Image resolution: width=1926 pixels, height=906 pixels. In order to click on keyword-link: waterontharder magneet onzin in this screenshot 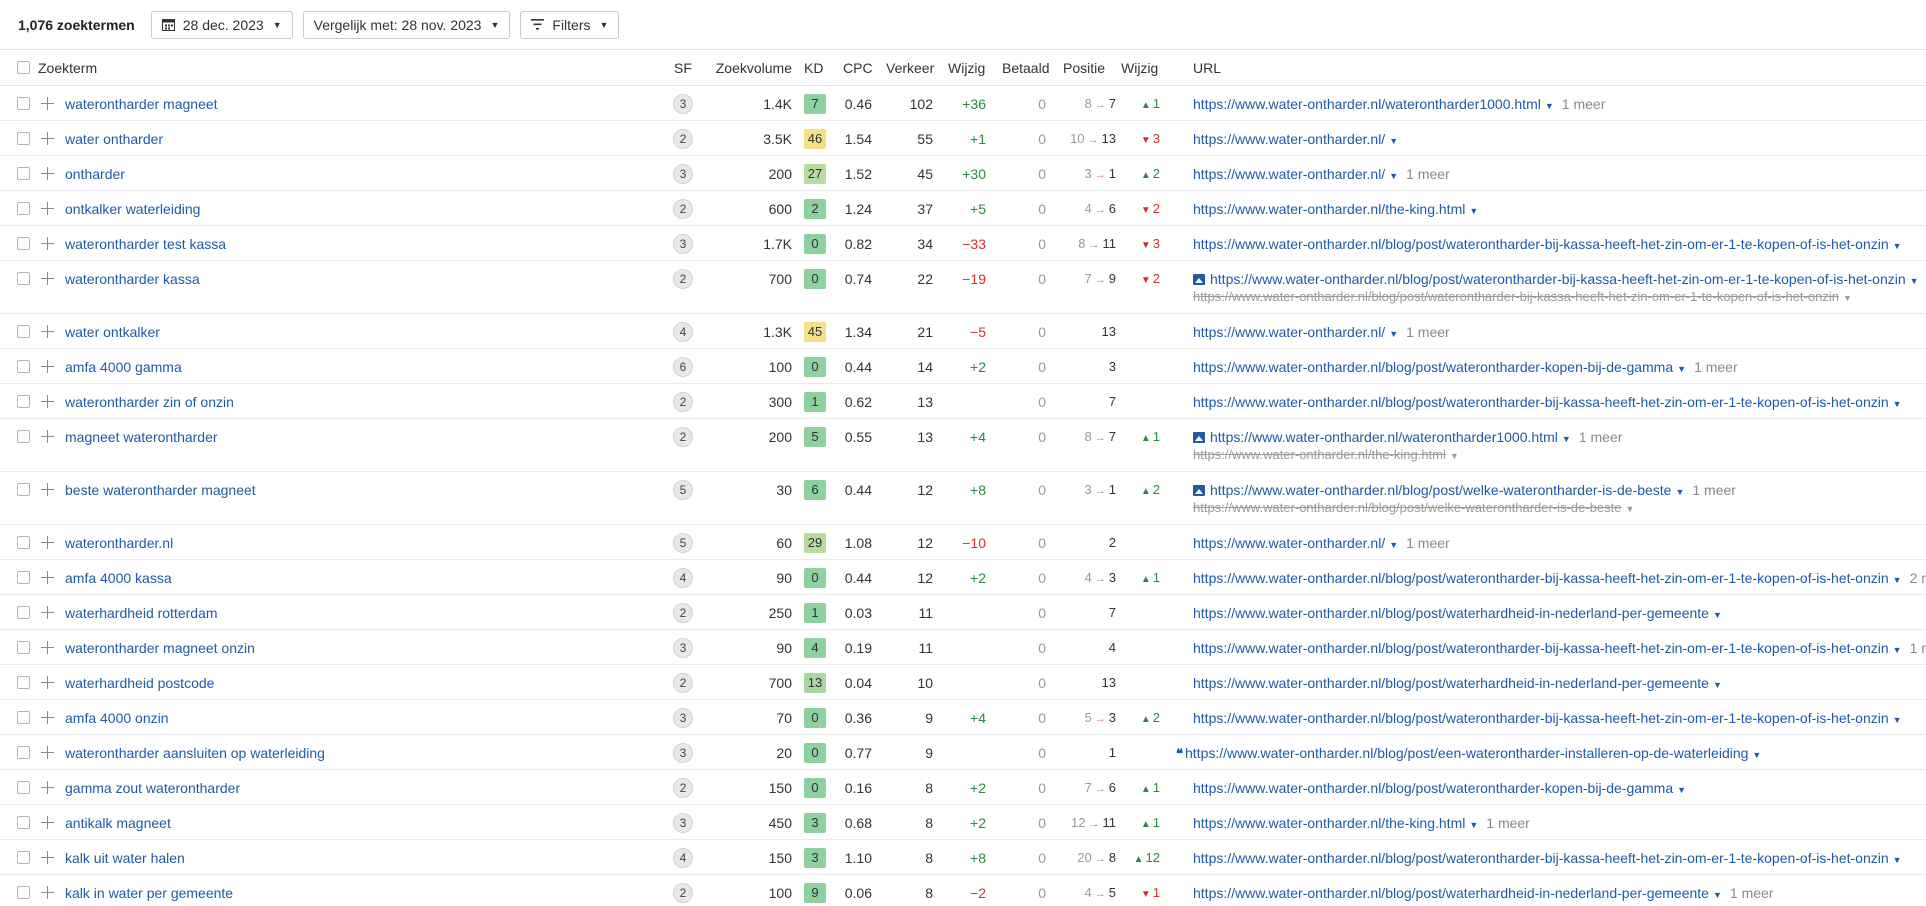, I will do `click(160, 648)`.